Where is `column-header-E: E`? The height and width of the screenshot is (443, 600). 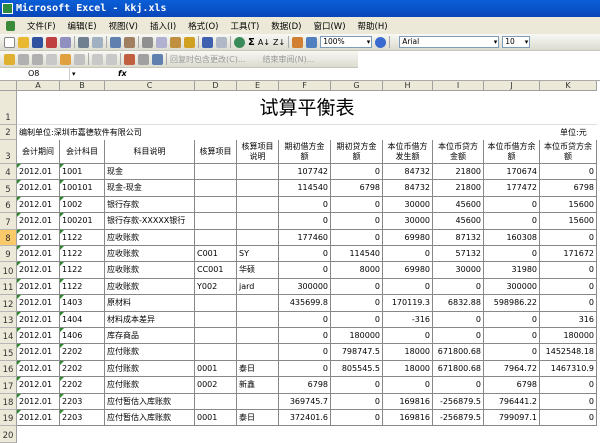 column-header-E: E is located at coordinates (258, 86).